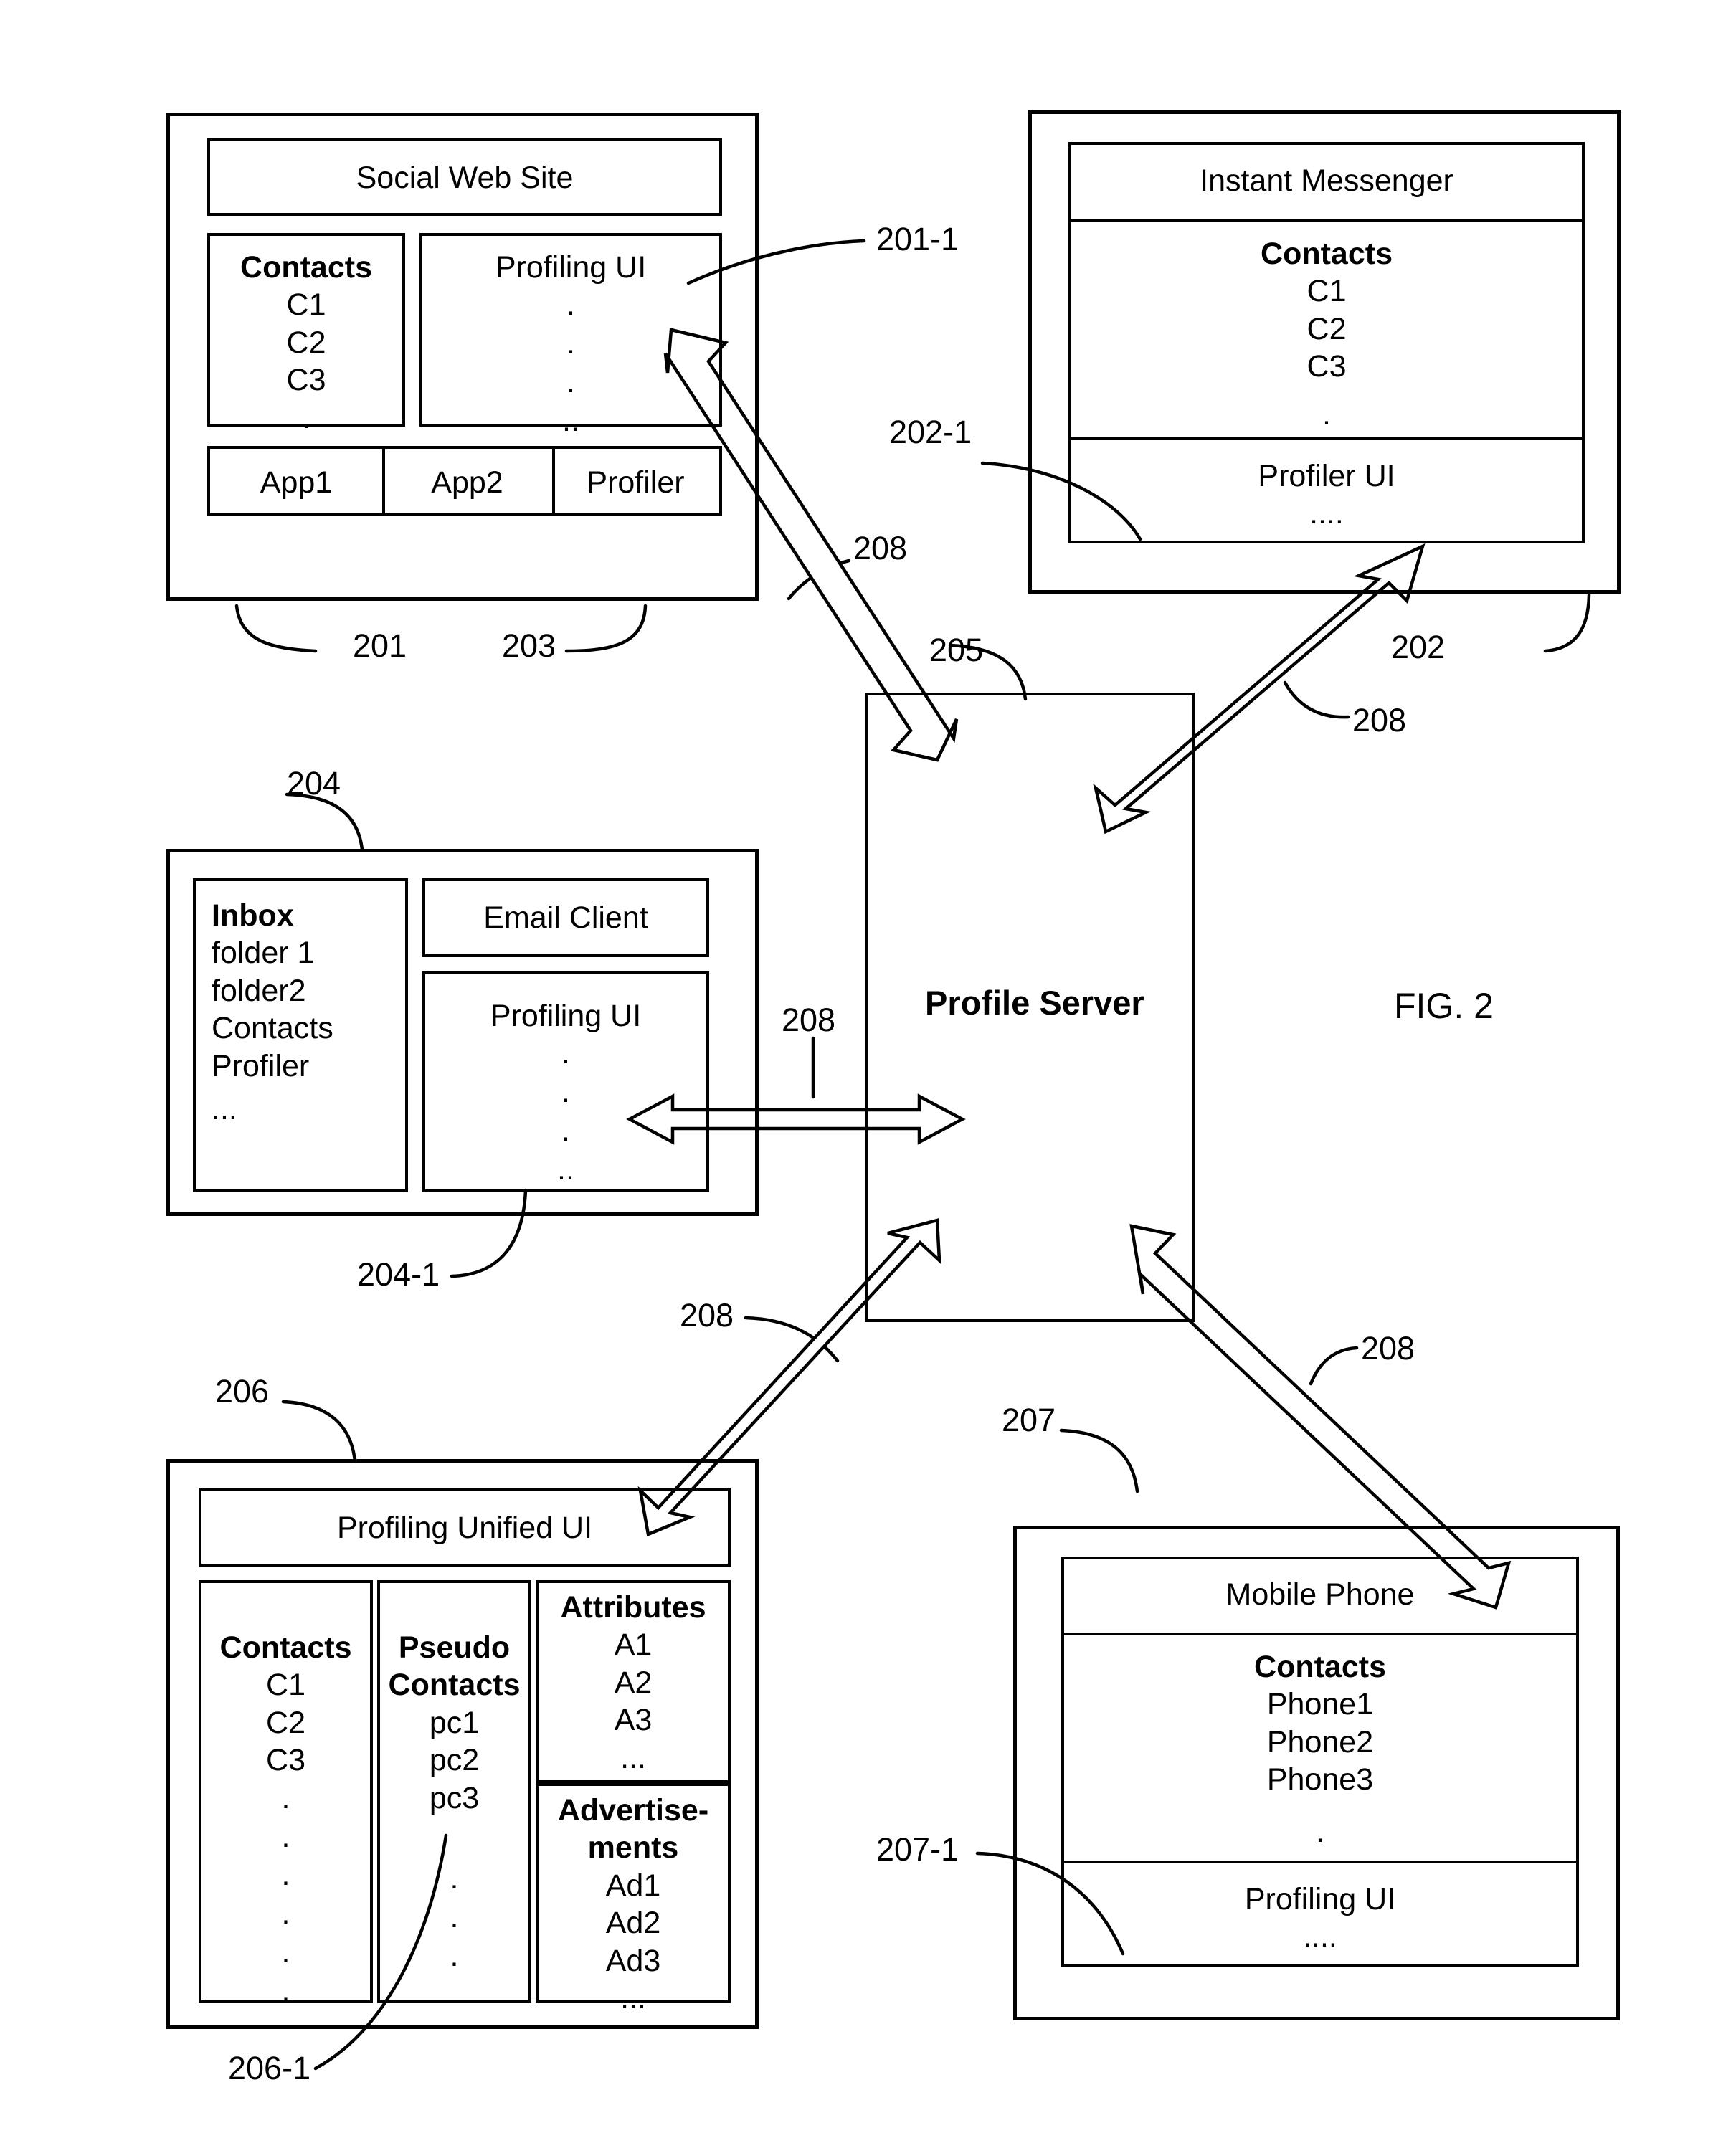 The height and width of the screenshot is (2138, 1736). Describe the element at coordinates (1388, 1348) in the screenshot. I see `ref-208-mobile-phone-link: 208` at that location.